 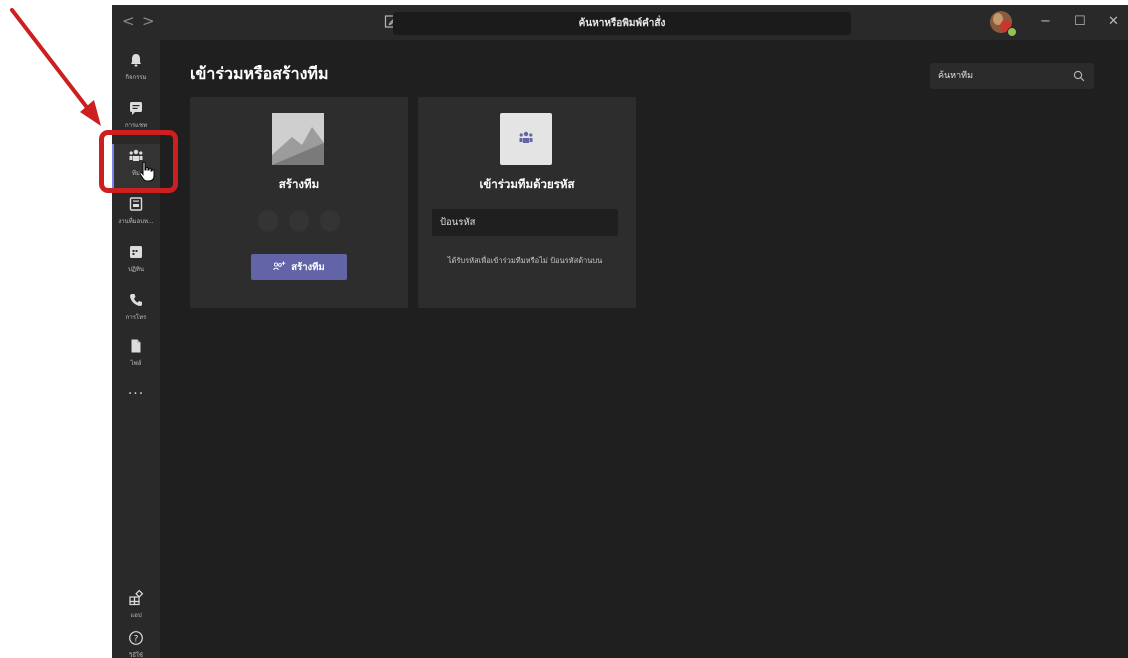 I want to click on create-team-button-label: สร้างทีม, so click(x=308, y=267).